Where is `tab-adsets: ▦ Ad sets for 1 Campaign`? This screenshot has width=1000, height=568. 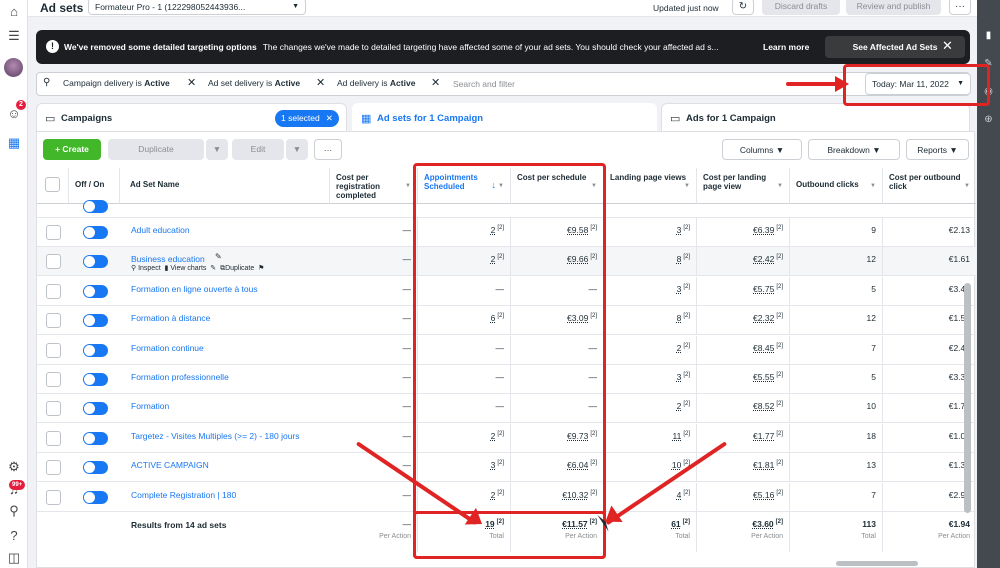
tab-adsets: ▦ Ad sets for 1 Campaign is located at coordinates (504, 117).